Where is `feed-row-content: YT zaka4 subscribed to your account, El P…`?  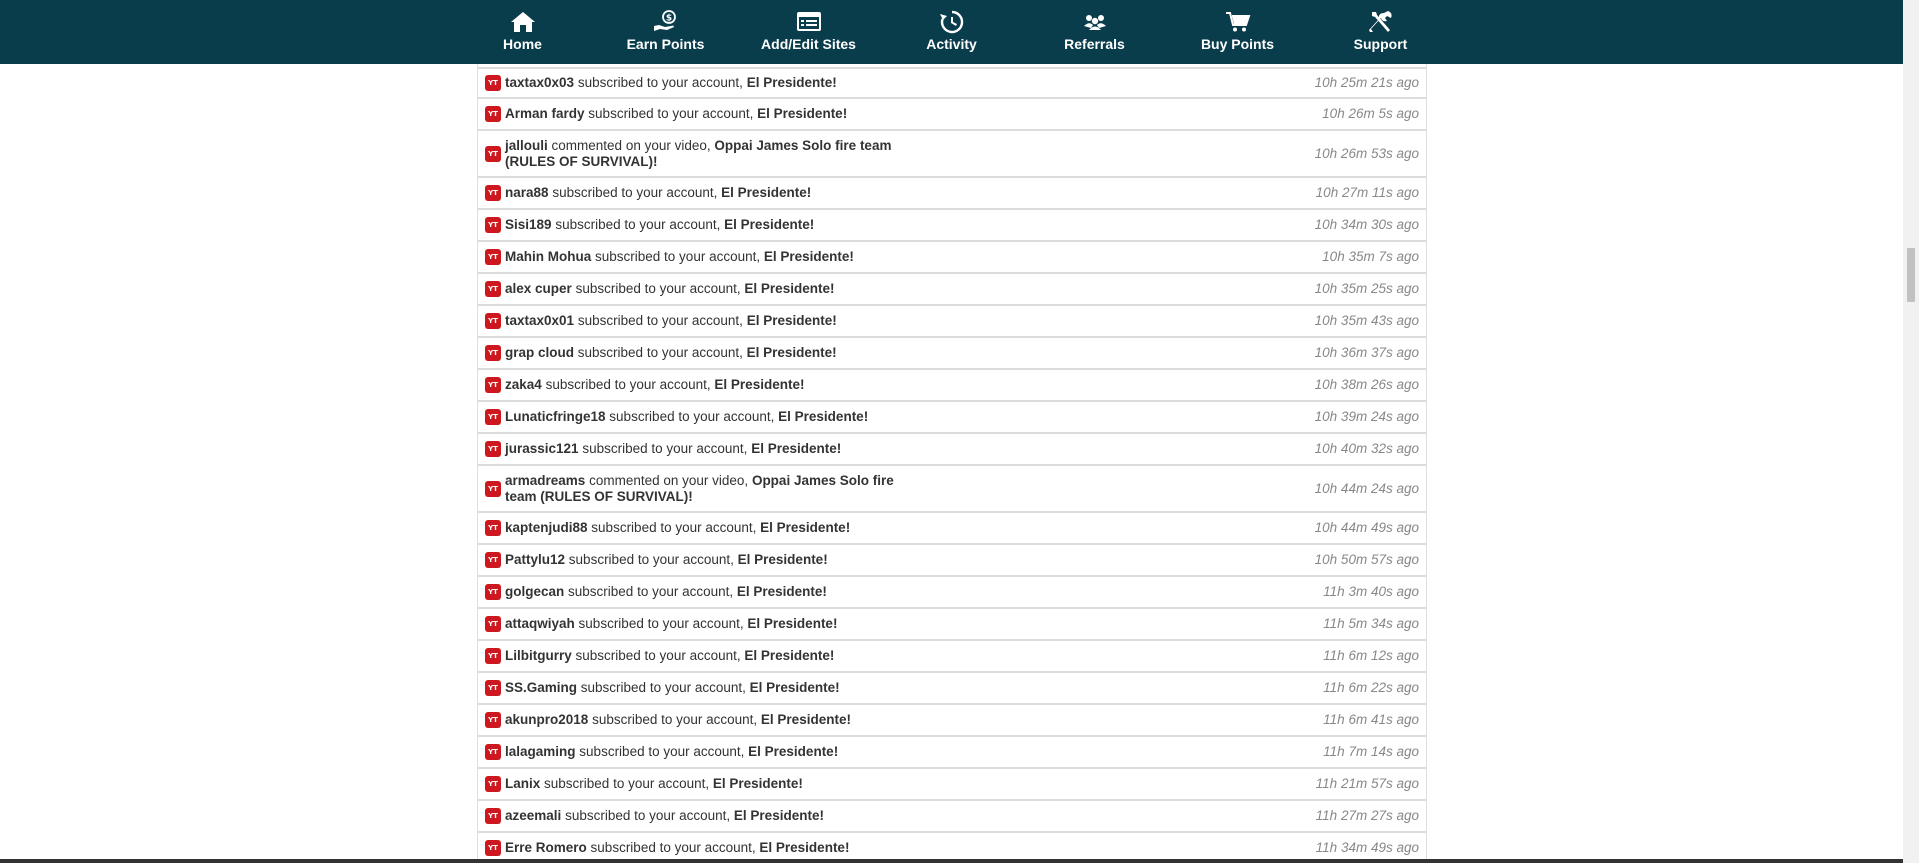
feed-row-content: YT zaka4 subscribed to your account, El P… is located at coordinates (700, 385).